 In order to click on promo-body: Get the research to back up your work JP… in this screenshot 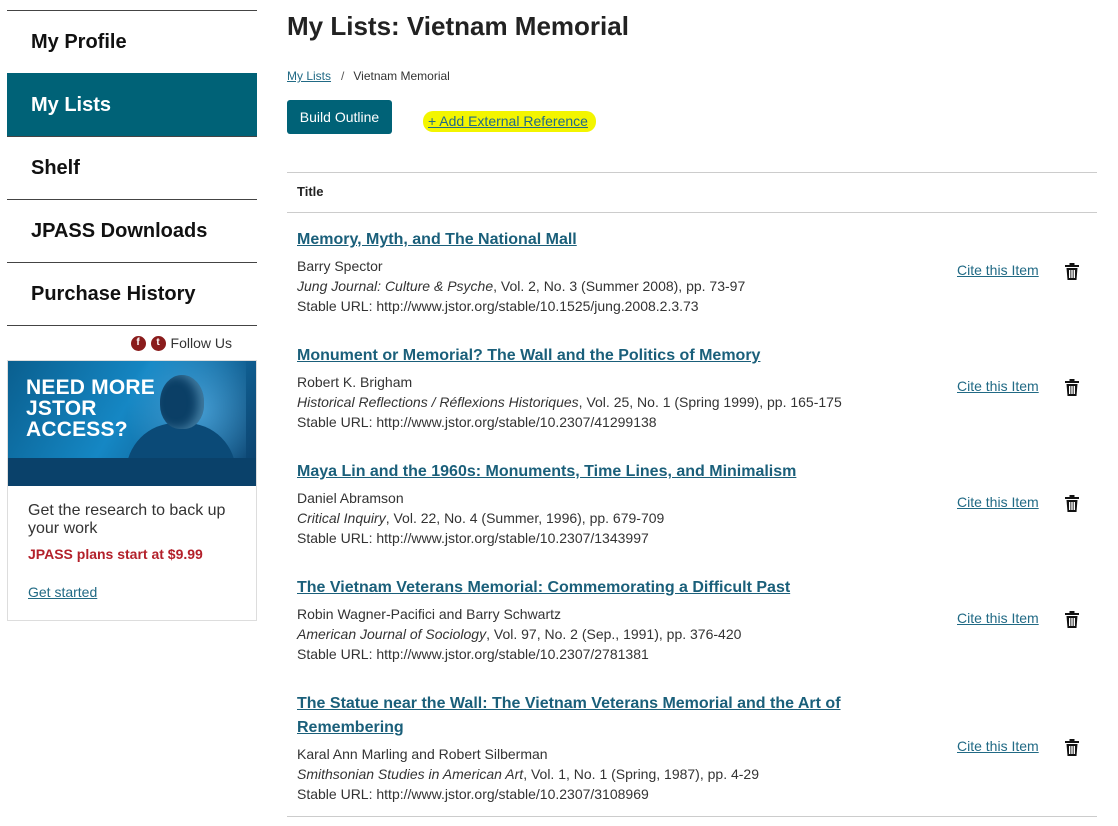, I will do `click(132, 553)`.